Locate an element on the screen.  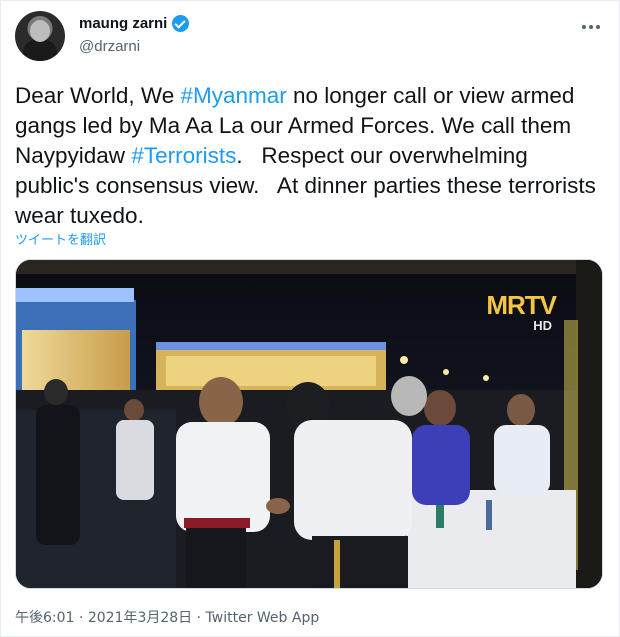
tweet-header: maung zarni @drzarni is located at coordinates (311, 39).